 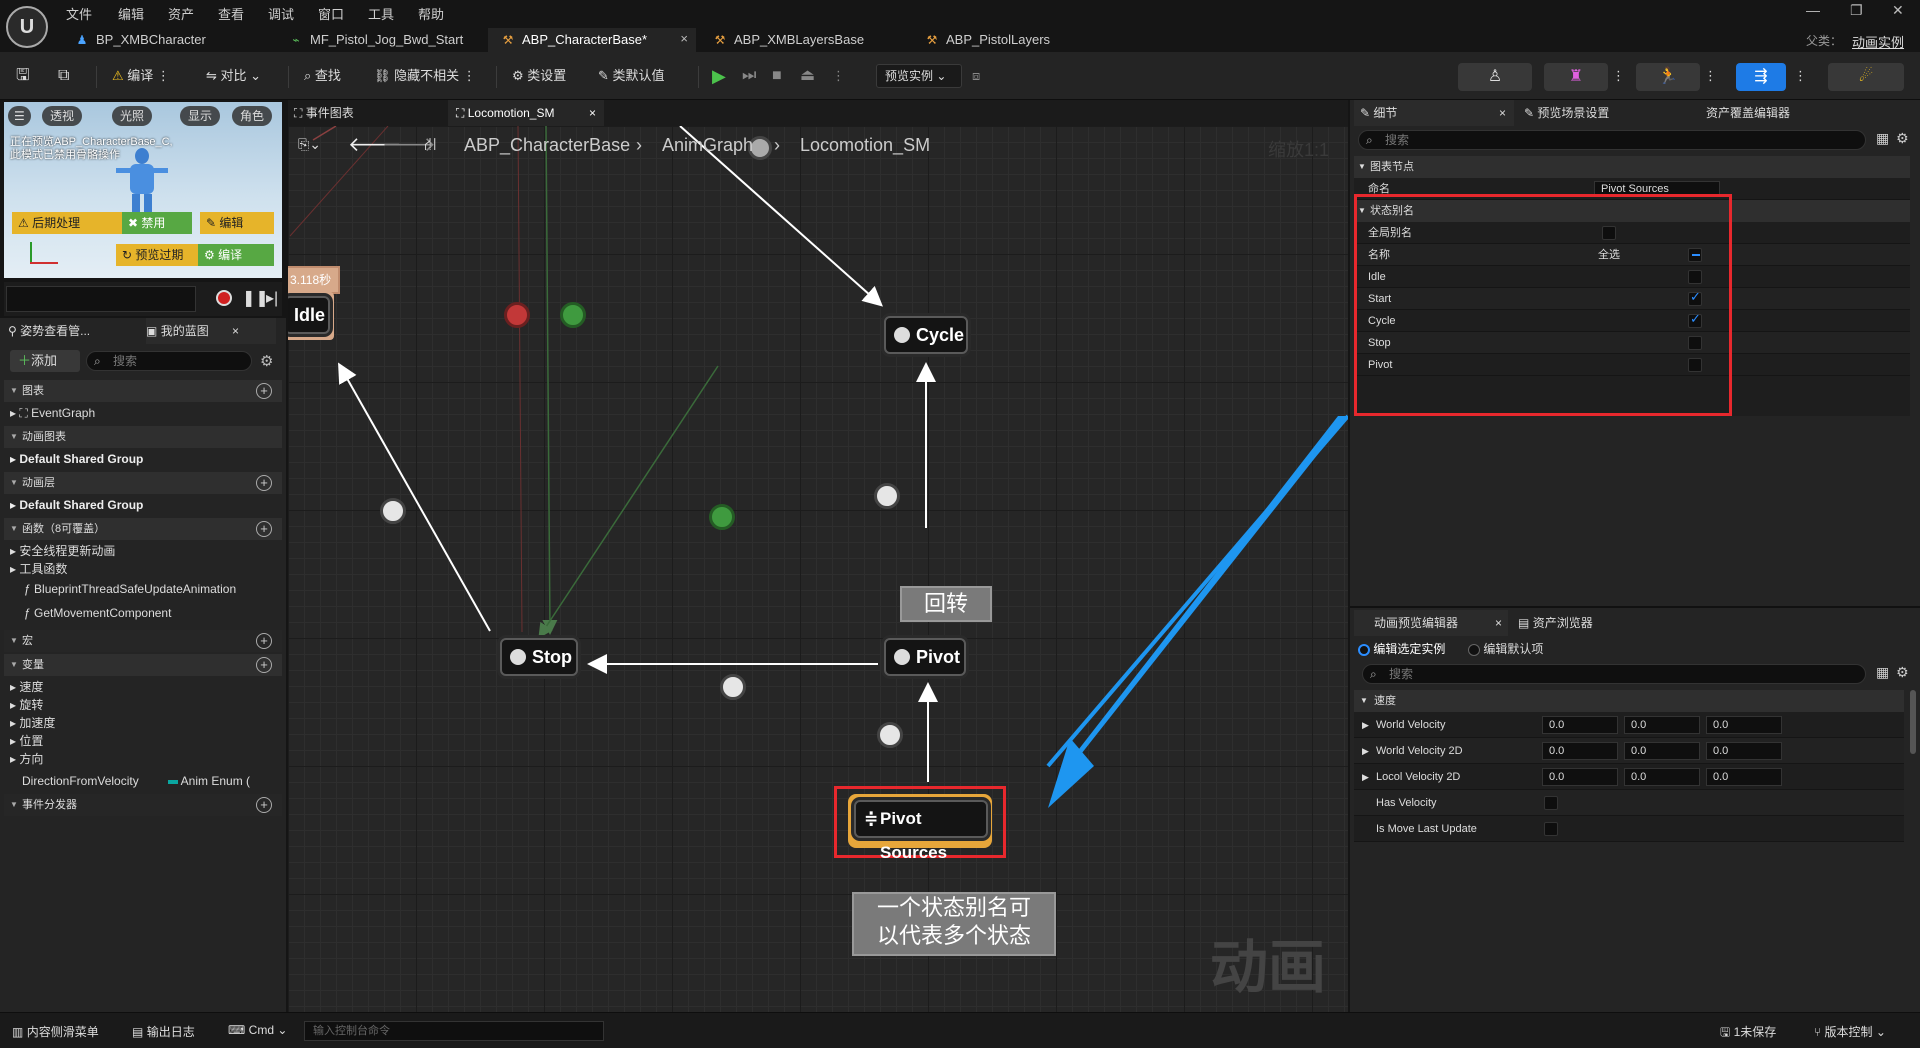 I want to click on tree-fn-thread-safe-update: ƒ BlueprintThreadSafeUpdateAnimation, so click(x=130, y=589).